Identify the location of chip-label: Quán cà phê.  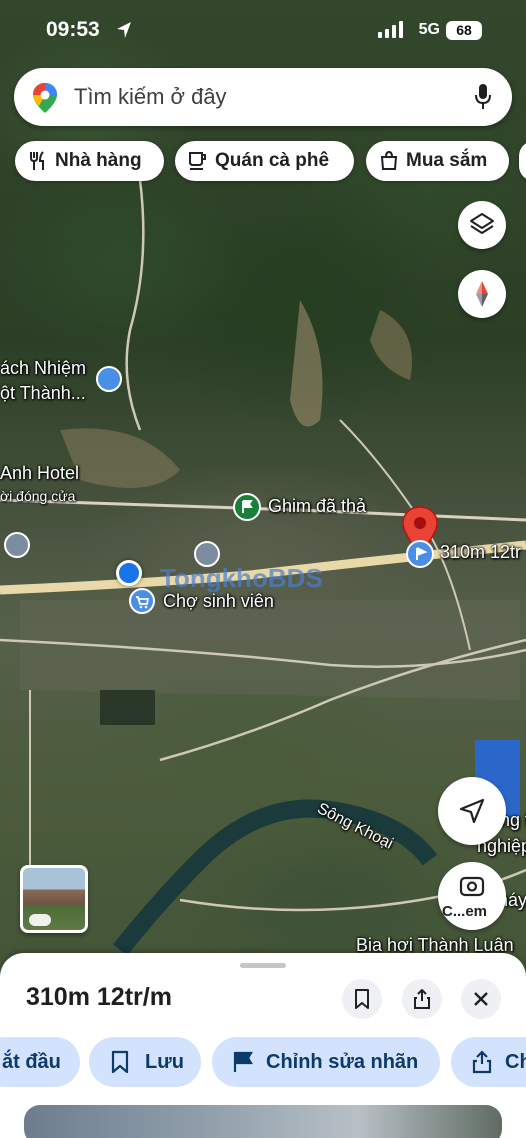
(272, 160).